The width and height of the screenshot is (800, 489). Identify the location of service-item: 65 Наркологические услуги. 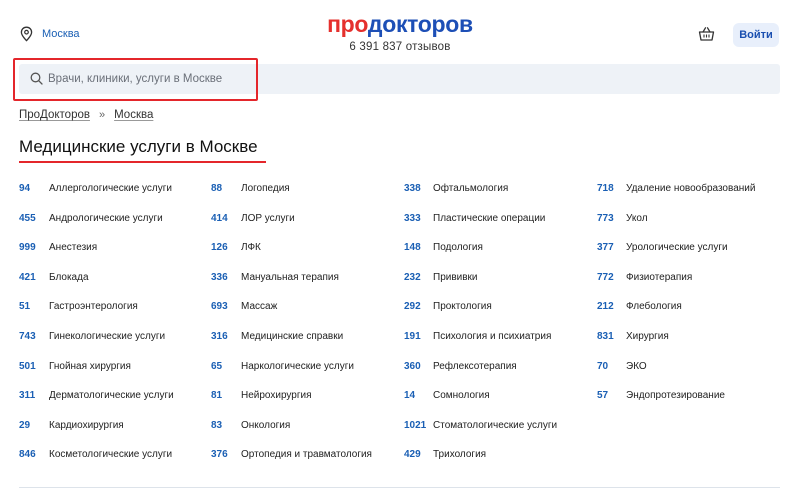
(282, 366).